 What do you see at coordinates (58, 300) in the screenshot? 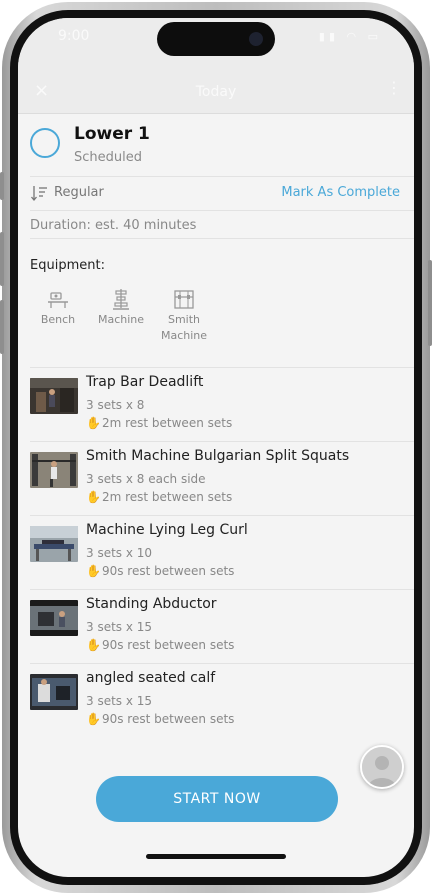
I see `bench-icon` at bounding box center [58, 300].